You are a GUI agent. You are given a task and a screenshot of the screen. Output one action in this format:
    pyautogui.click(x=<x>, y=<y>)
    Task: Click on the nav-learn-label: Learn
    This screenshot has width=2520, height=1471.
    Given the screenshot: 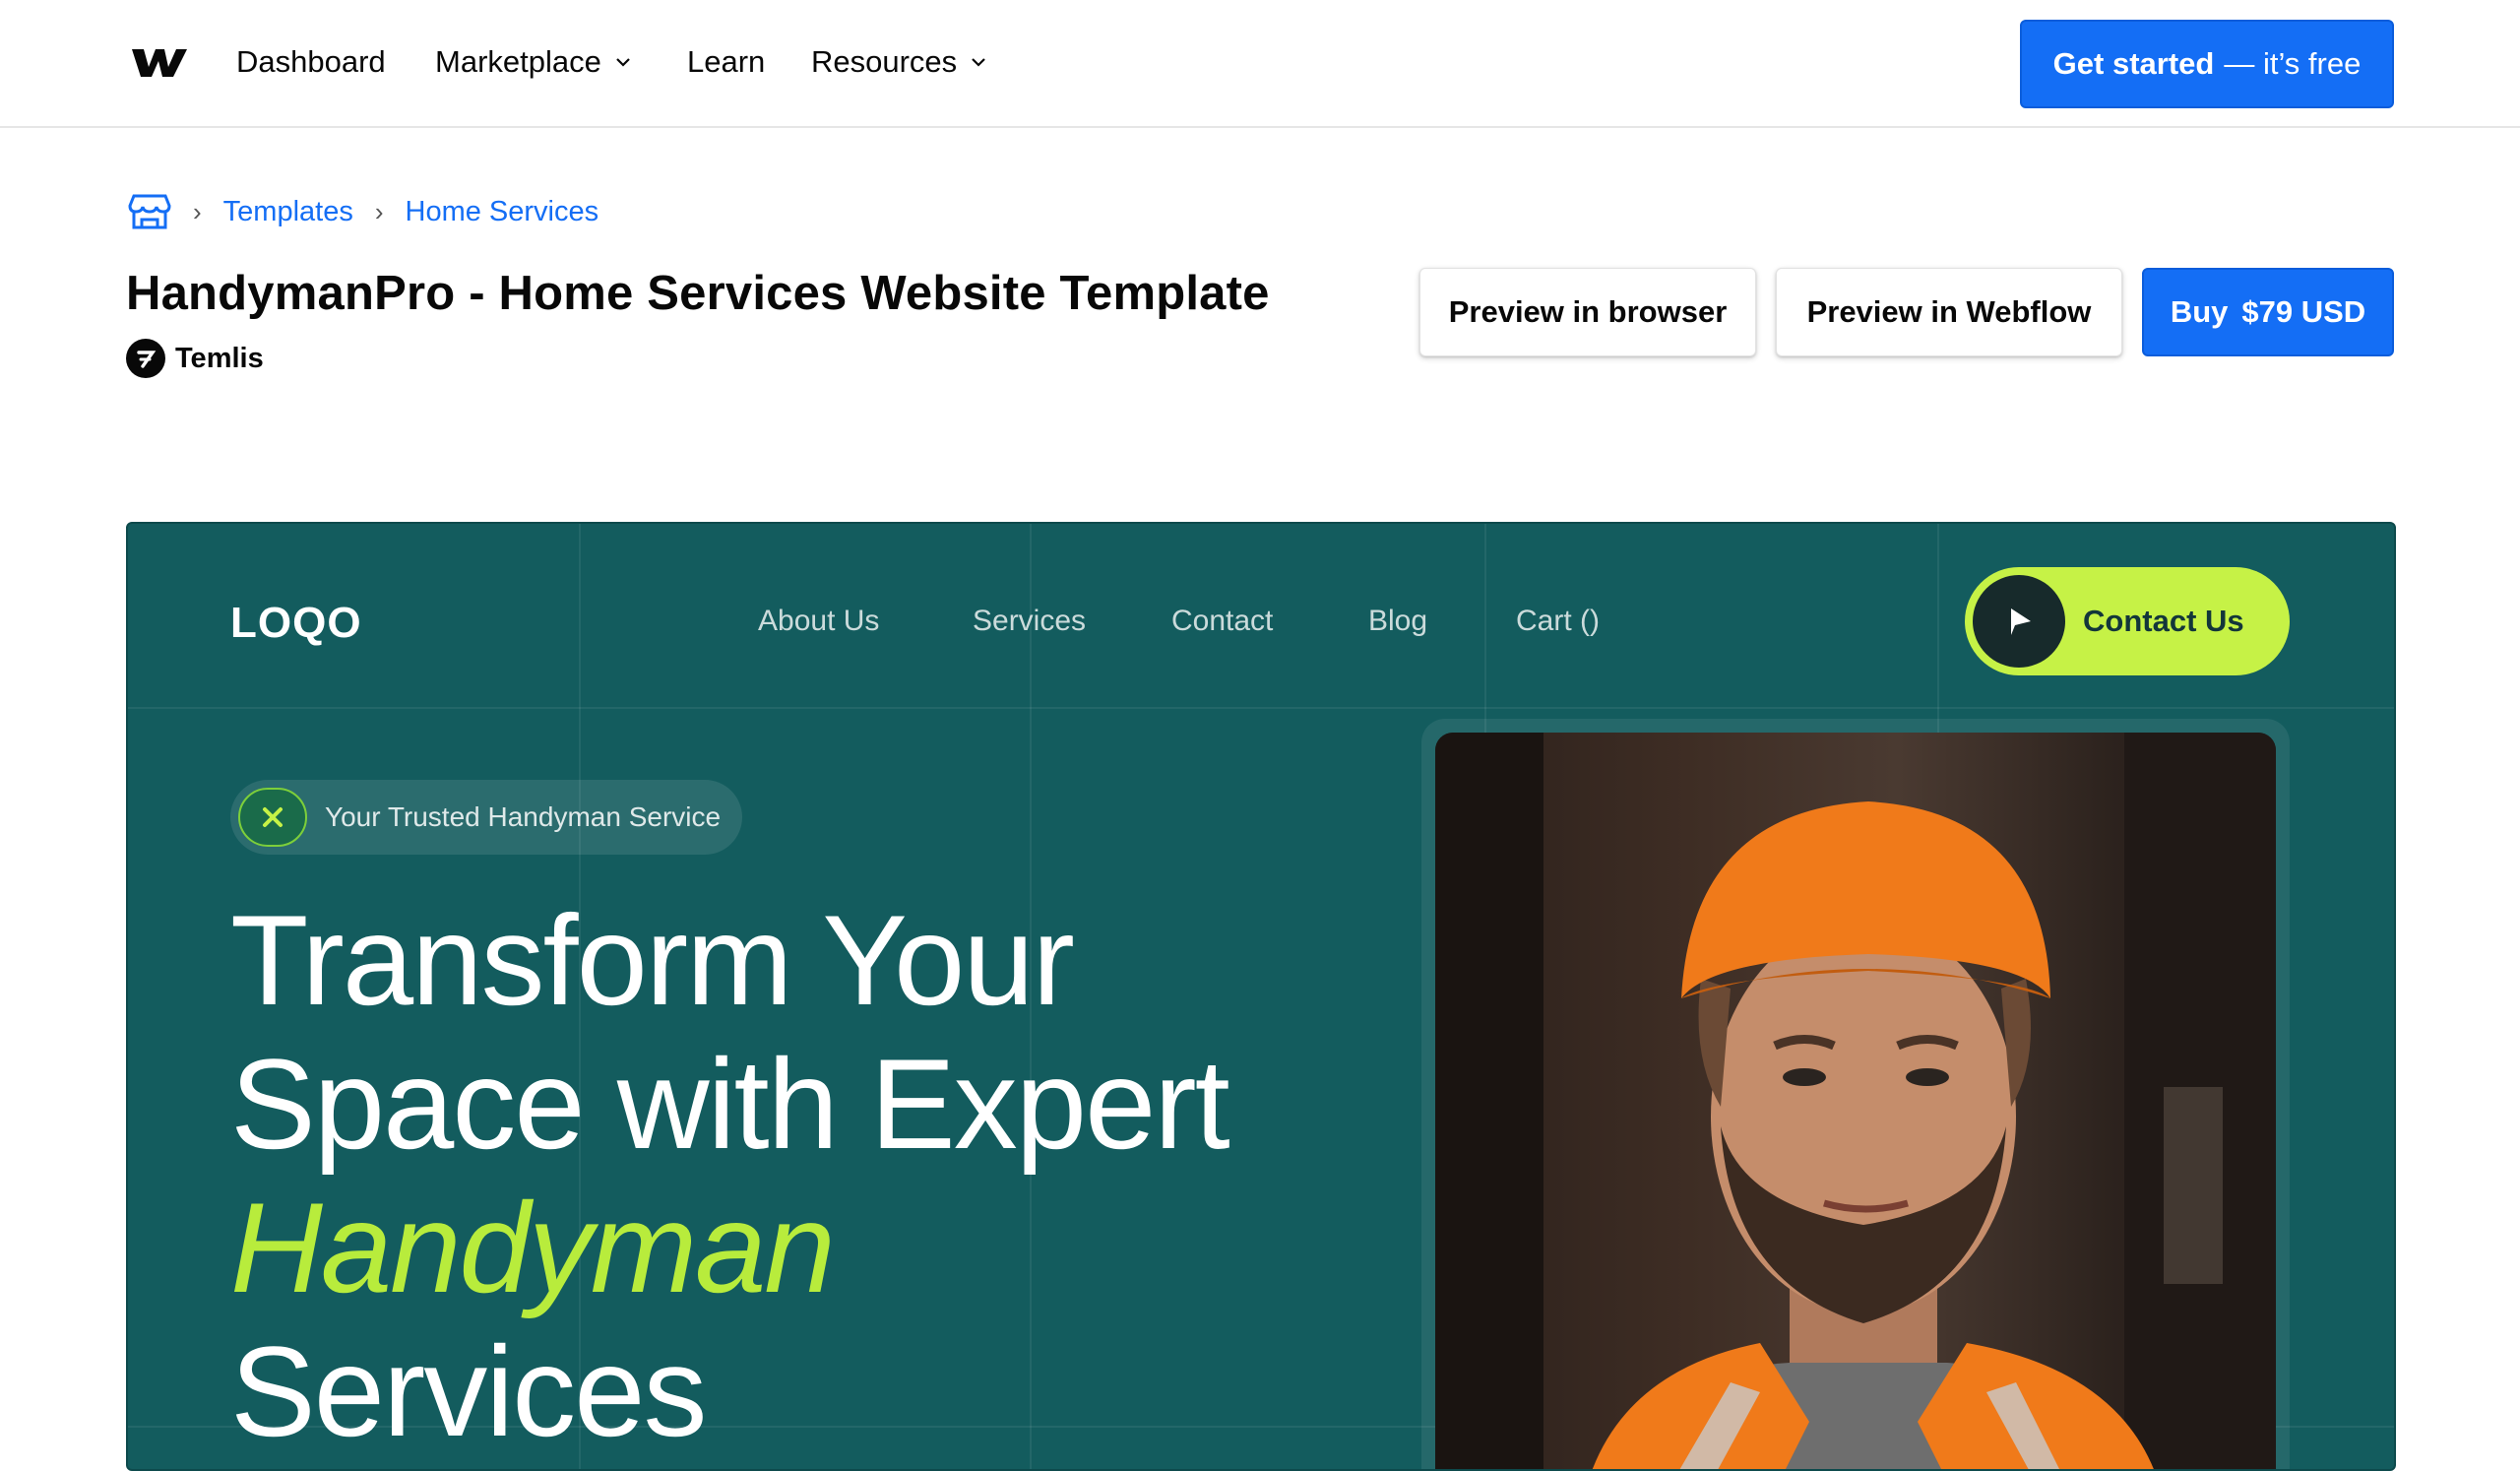 What is the action you would take?
    pyautogui.click(x=726, y=61)
    